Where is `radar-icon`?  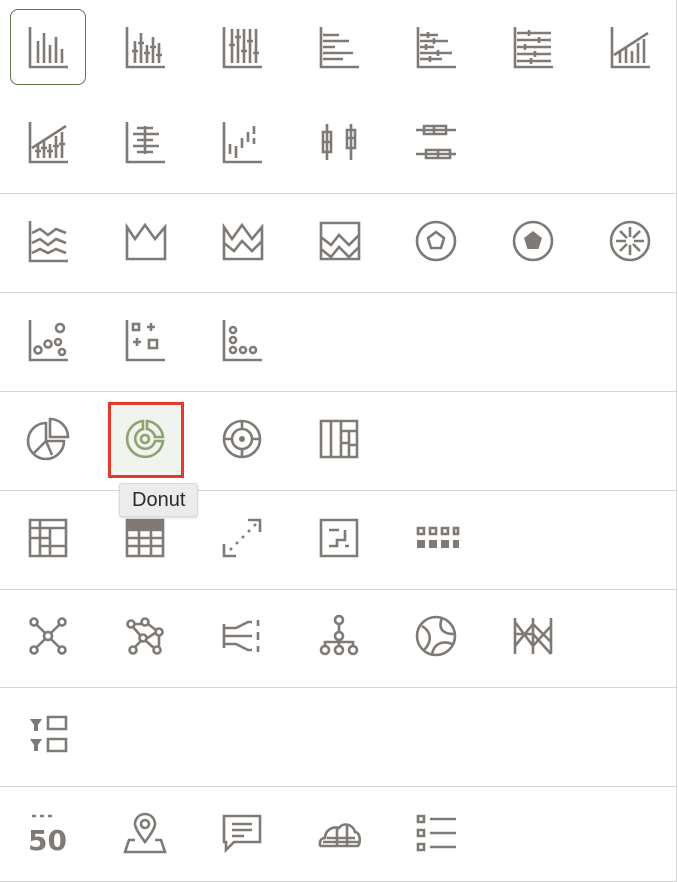 radar-icon is located at coordinates (436, 241).